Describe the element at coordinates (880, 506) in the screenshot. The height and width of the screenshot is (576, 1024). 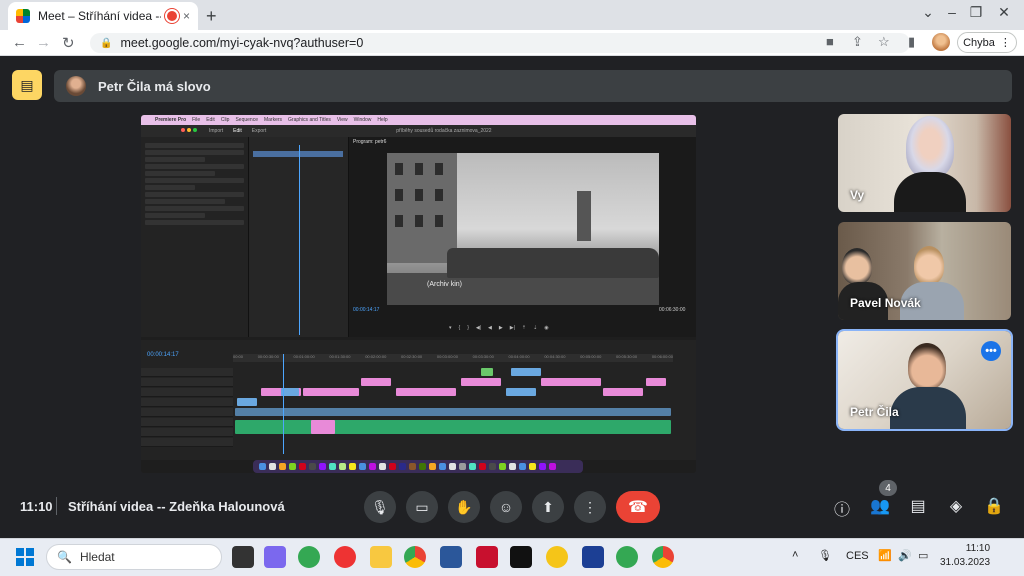
I see `people-icon: 👥` at that location.